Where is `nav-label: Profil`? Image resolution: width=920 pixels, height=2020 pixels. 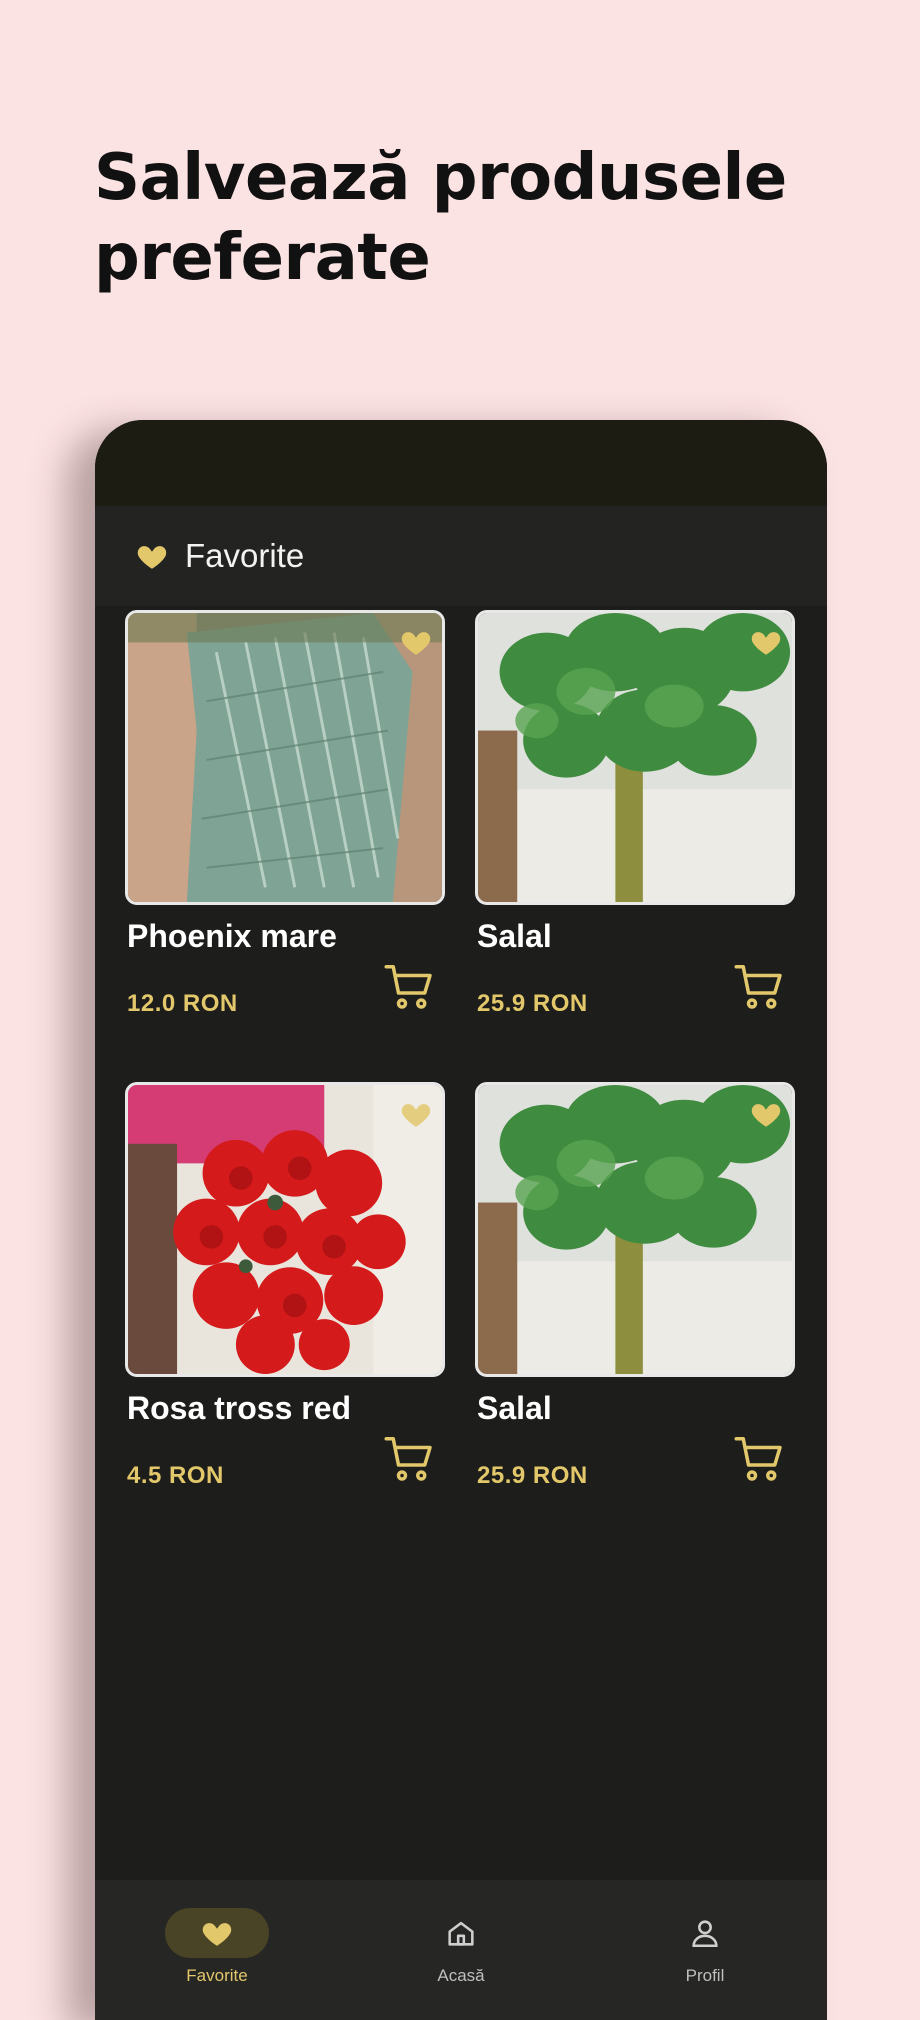 nav-label: Profil is located at coordinates (705, 1975).